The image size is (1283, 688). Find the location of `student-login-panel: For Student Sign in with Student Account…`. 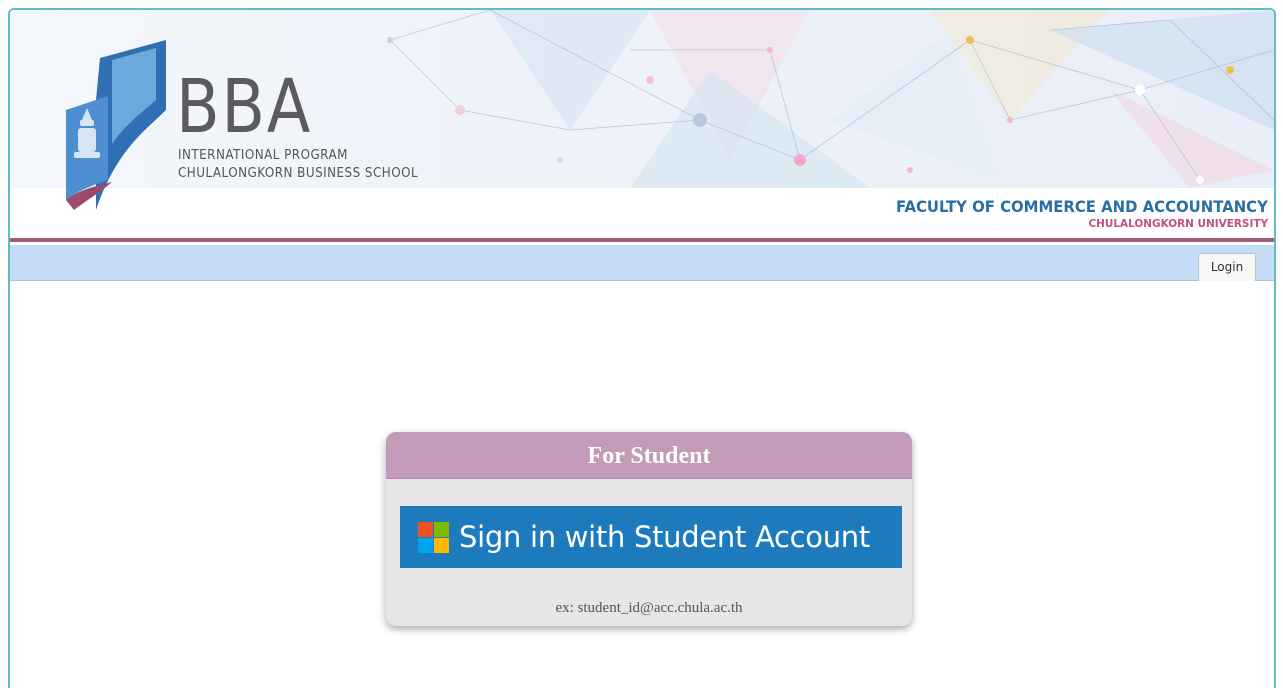

student-login-panel: For Student Sign in with Student Account… is located at coordinates (649, 529).